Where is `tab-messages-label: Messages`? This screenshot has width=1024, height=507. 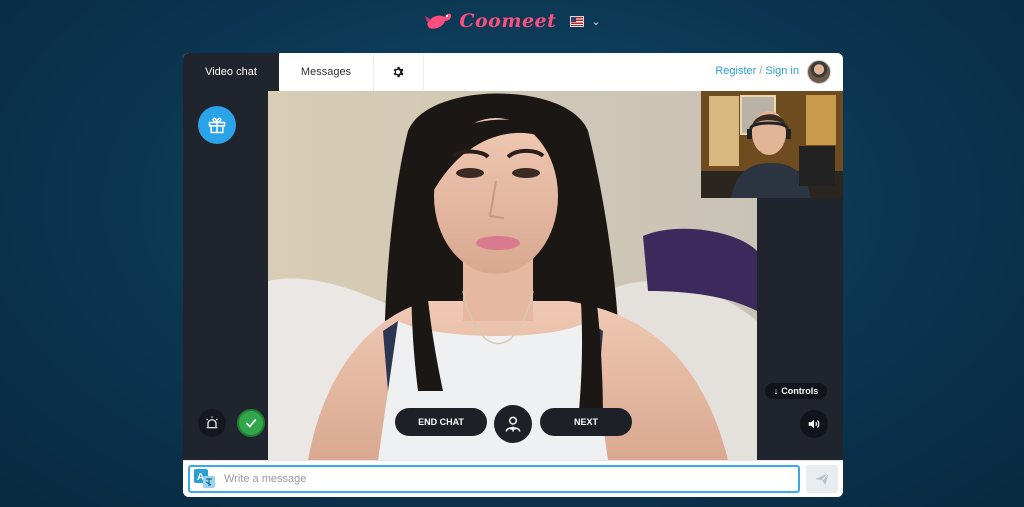
tab-messages-label: Messages is located at coordinates (326, 72).